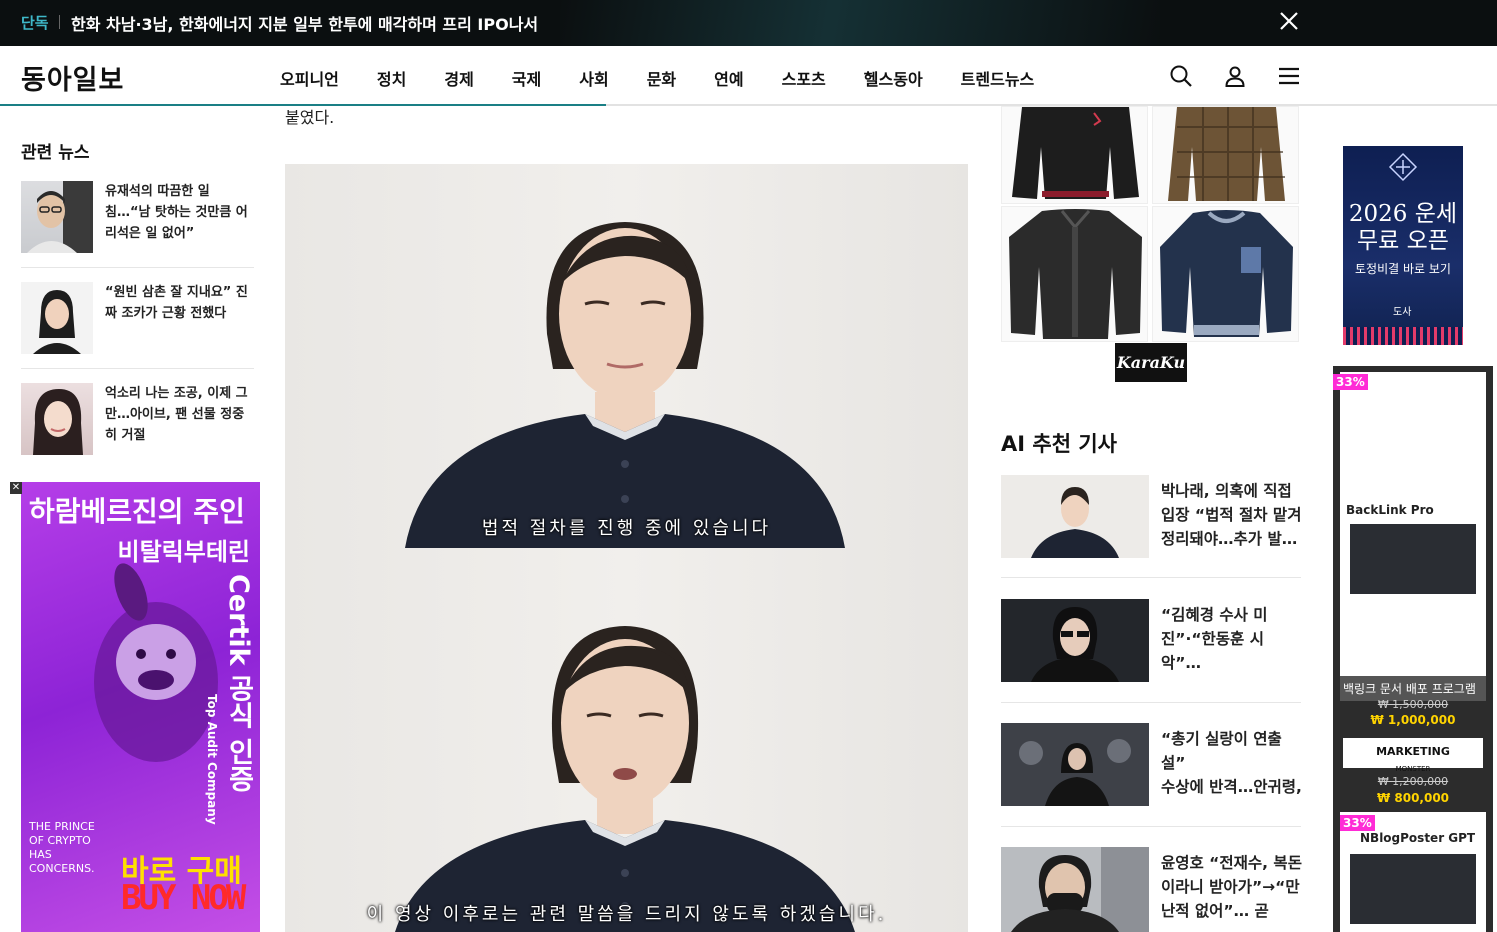 This screenshot has width=1497, height=932. What do you see at coordinates (72, 77) in the screenshot?
I see `site-logo: 동아일보` at bounding box center [72, 77].